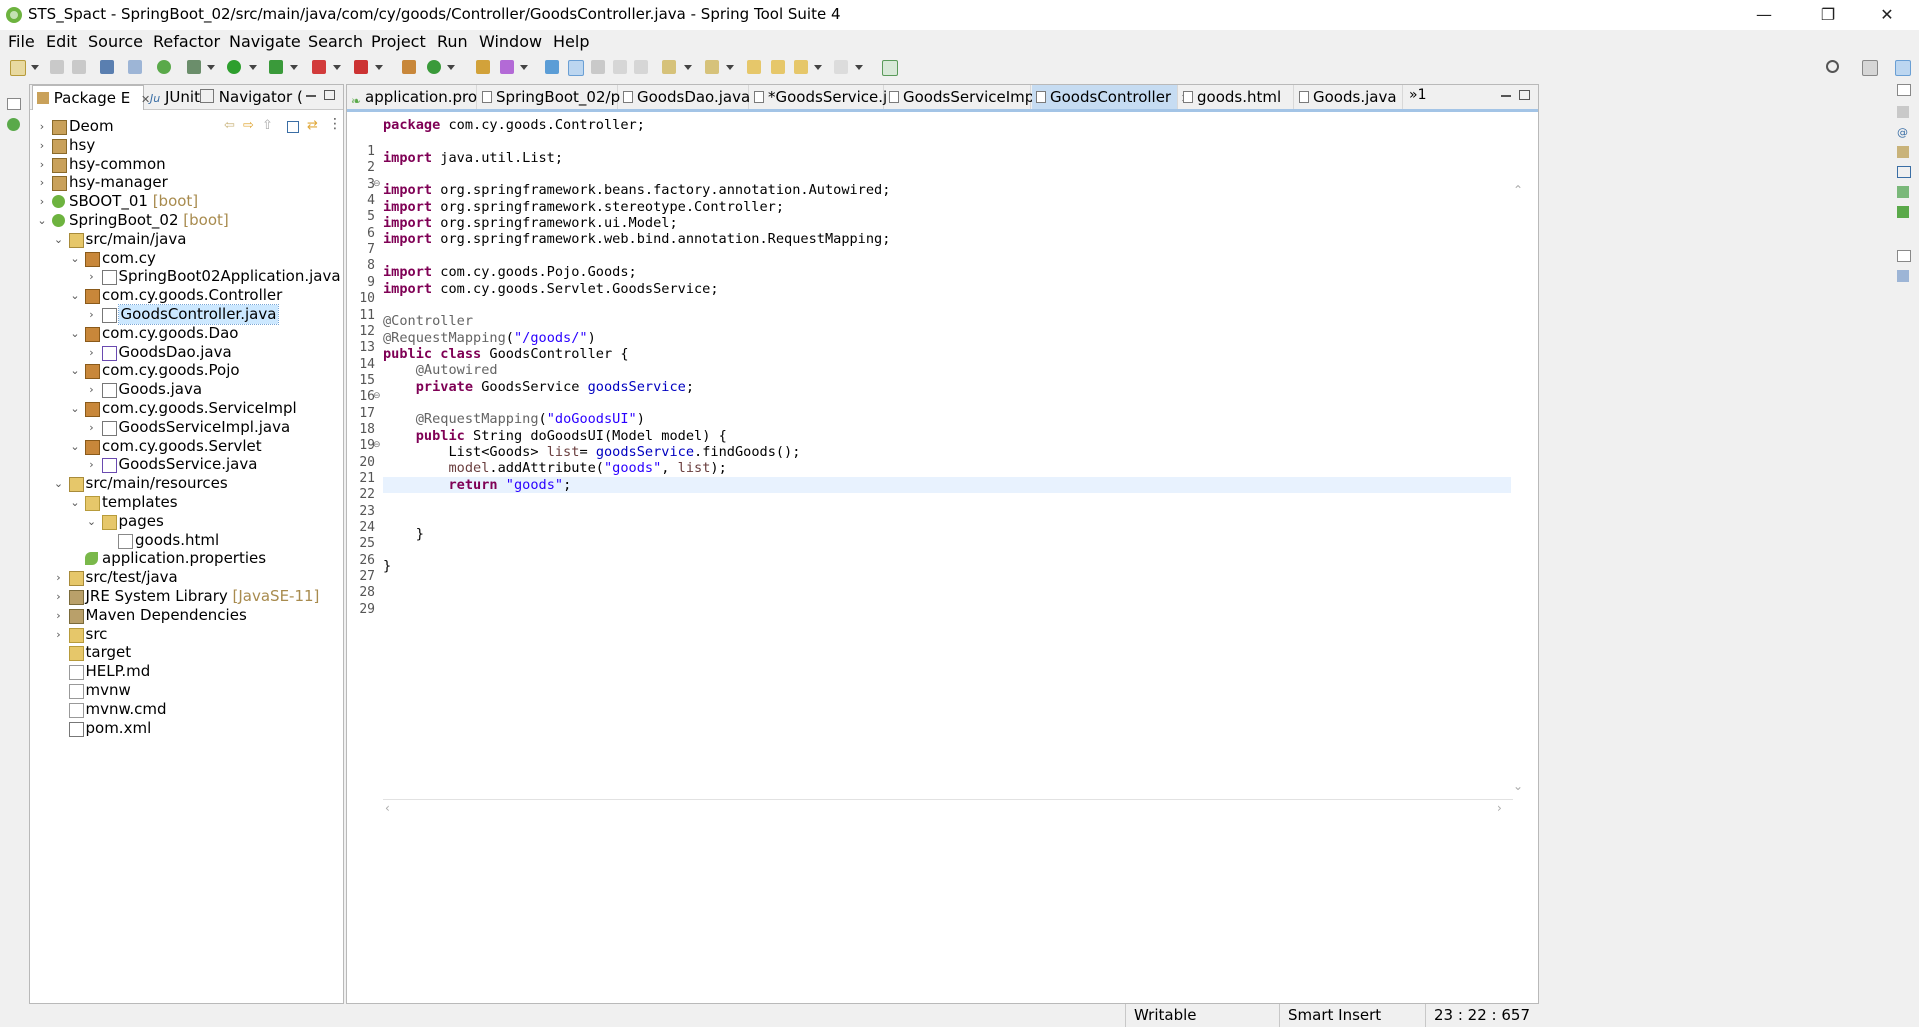 The width and height of the screenshot is (1919, 1027). Describe the element at coordinates (1499, 808) in the screenshot. I see `scroll-right-icon: ›` at that location.